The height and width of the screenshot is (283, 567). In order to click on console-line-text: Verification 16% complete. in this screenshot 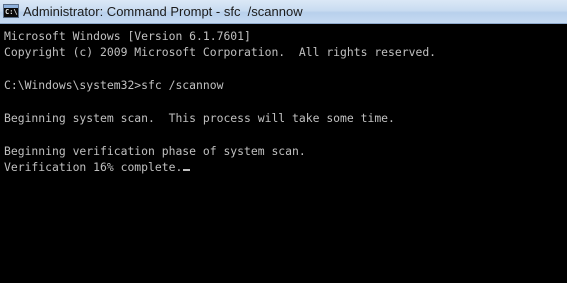, I will do `click(93, 167)`.